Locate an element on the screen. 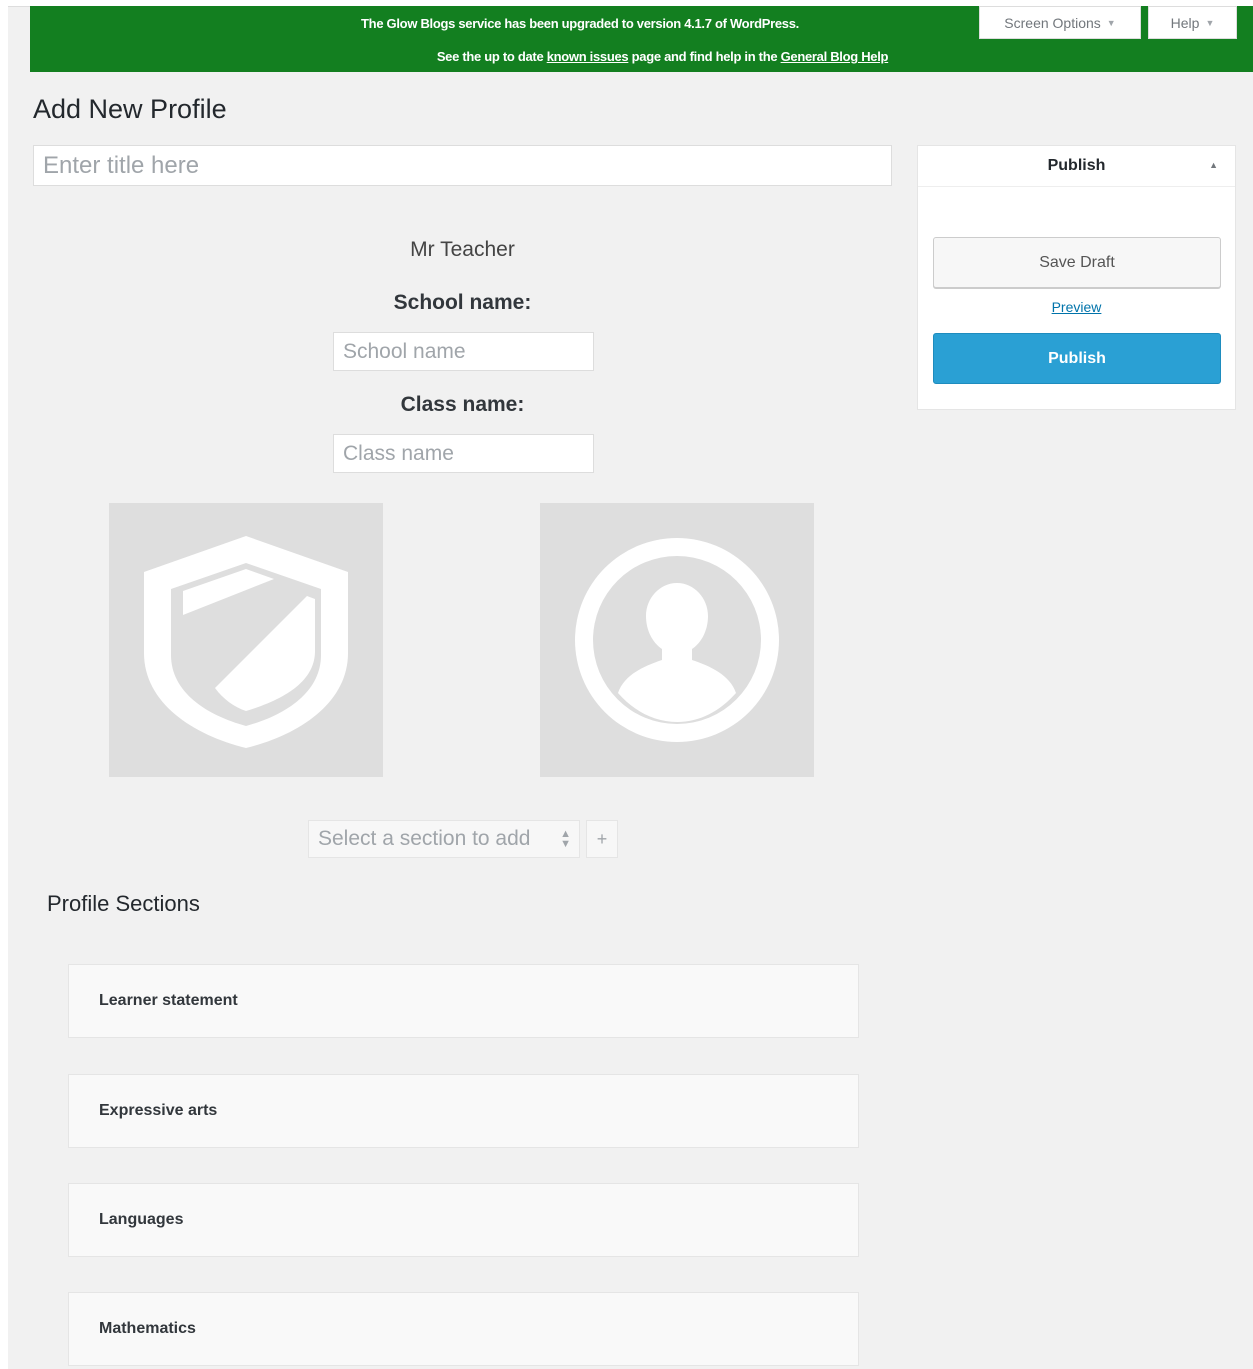 The height and width of the screenshot is (1369, 1253). screen-options-tab: Screen Options ▼ is located at coordinates (1060, 22).